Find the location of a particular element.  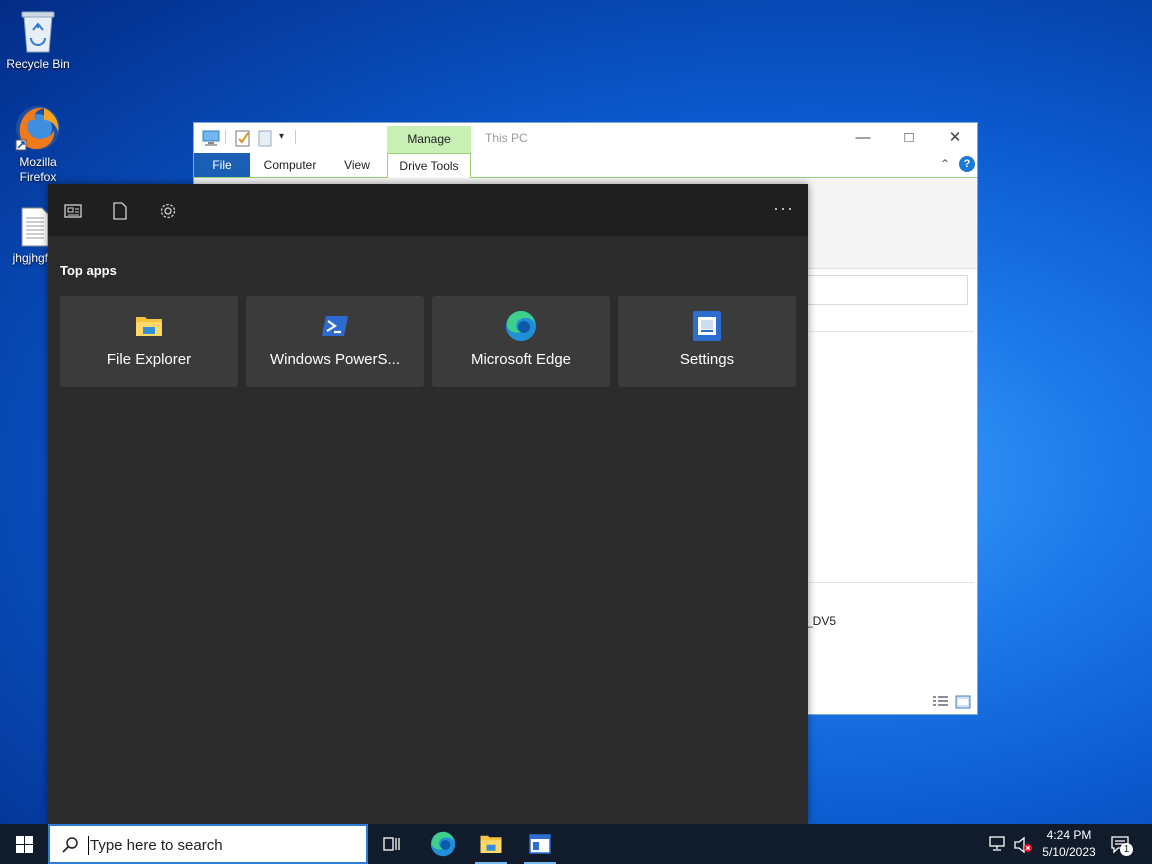

clock: 4:24 PM 5/10/2023 is located at coordinates (1069, 844).